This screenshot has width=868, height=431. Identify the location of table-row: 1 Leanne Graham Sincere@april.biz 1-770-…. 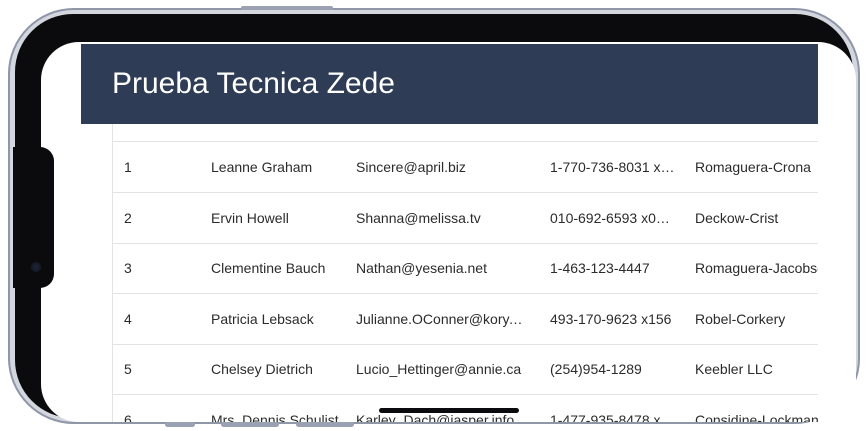
(465, 167).